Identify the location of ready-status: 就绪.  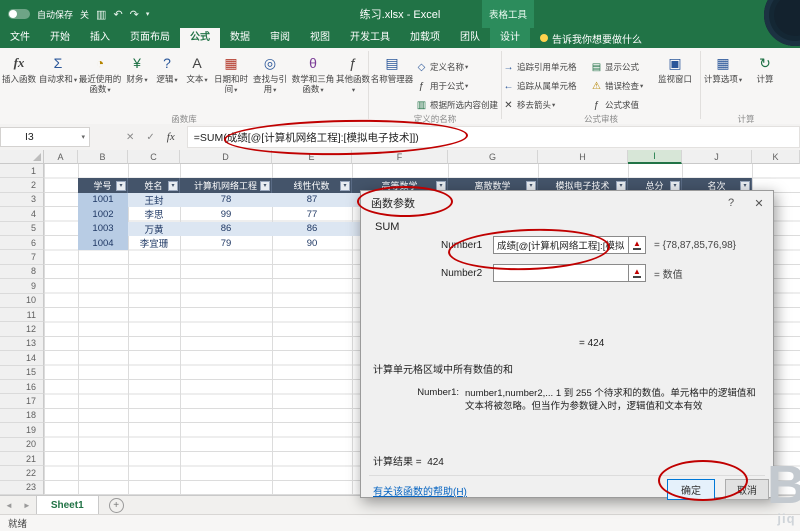
(18, 524).